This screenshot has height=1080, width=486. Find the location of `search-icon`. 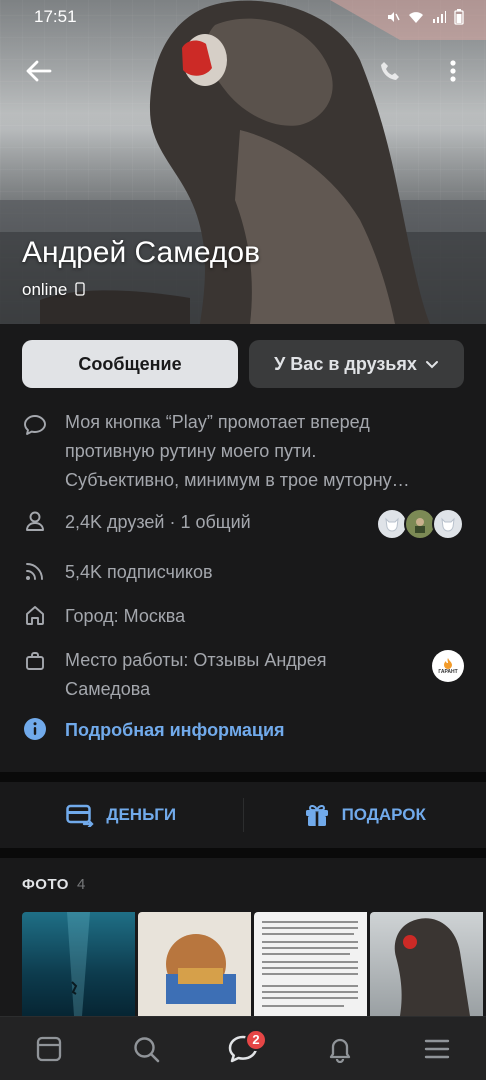

search-icon is located at coordinates (147, 1049).